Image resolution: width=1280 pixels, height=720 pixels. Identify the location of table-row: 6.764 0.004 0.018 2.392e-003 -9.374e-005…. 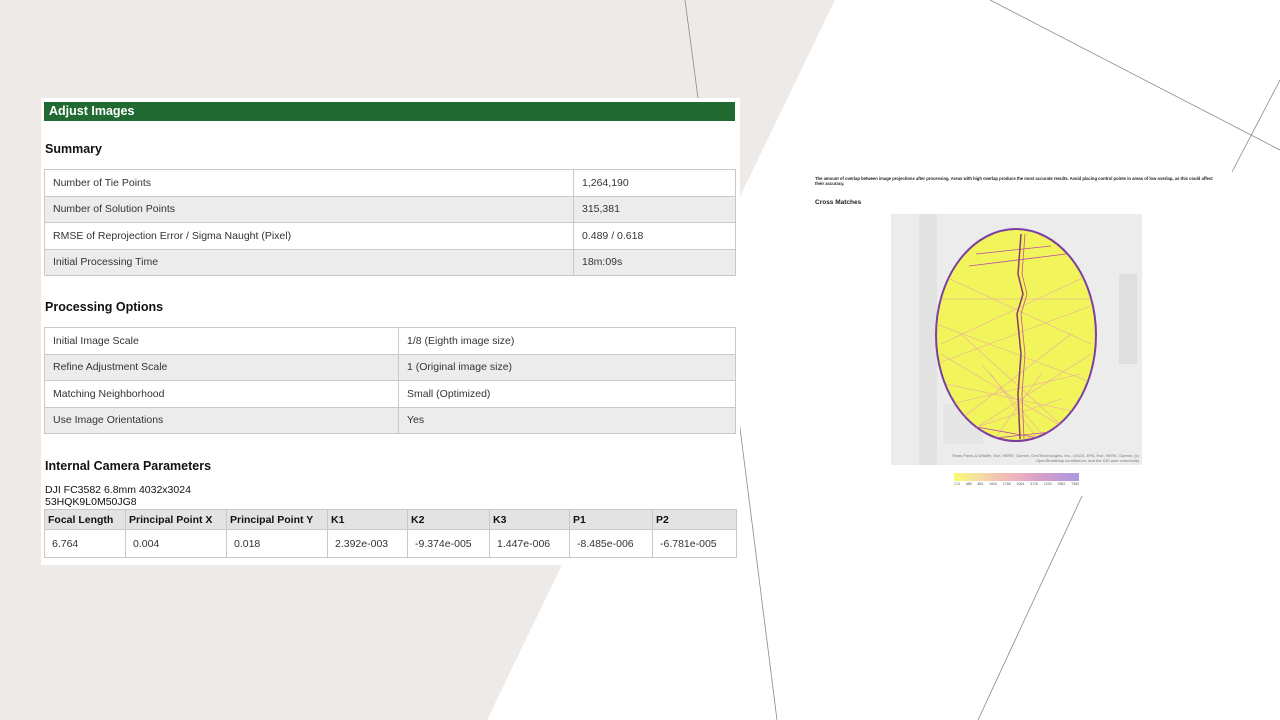
(390, 543).